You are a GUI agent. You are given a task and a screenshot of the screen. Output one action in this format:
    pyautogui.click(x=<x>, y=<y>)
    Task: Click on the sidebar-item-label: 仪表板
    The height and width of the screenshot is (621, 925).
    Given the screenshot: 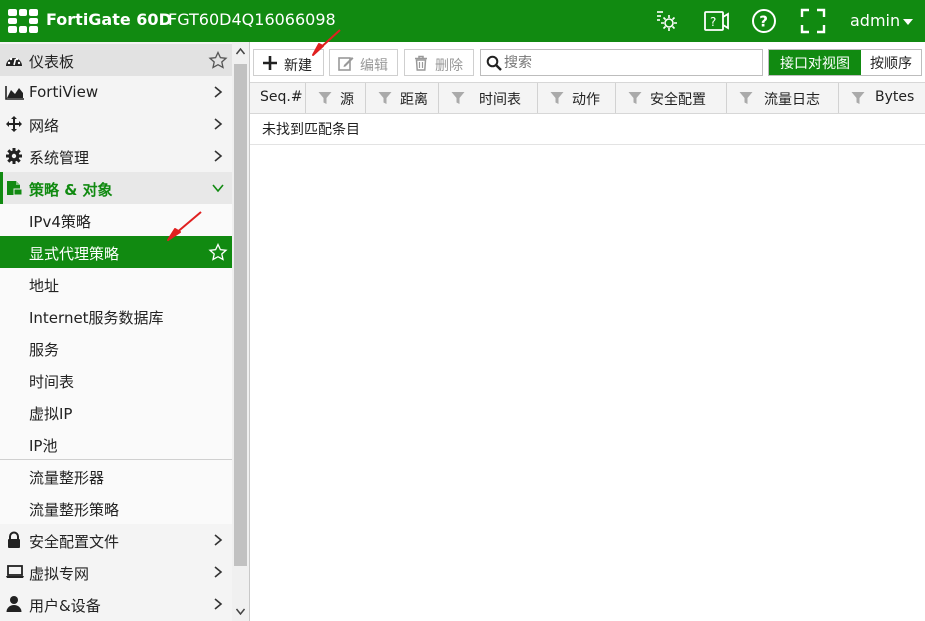 What is the action you would take?
    pyautogui.click(x=52, y=62)
    